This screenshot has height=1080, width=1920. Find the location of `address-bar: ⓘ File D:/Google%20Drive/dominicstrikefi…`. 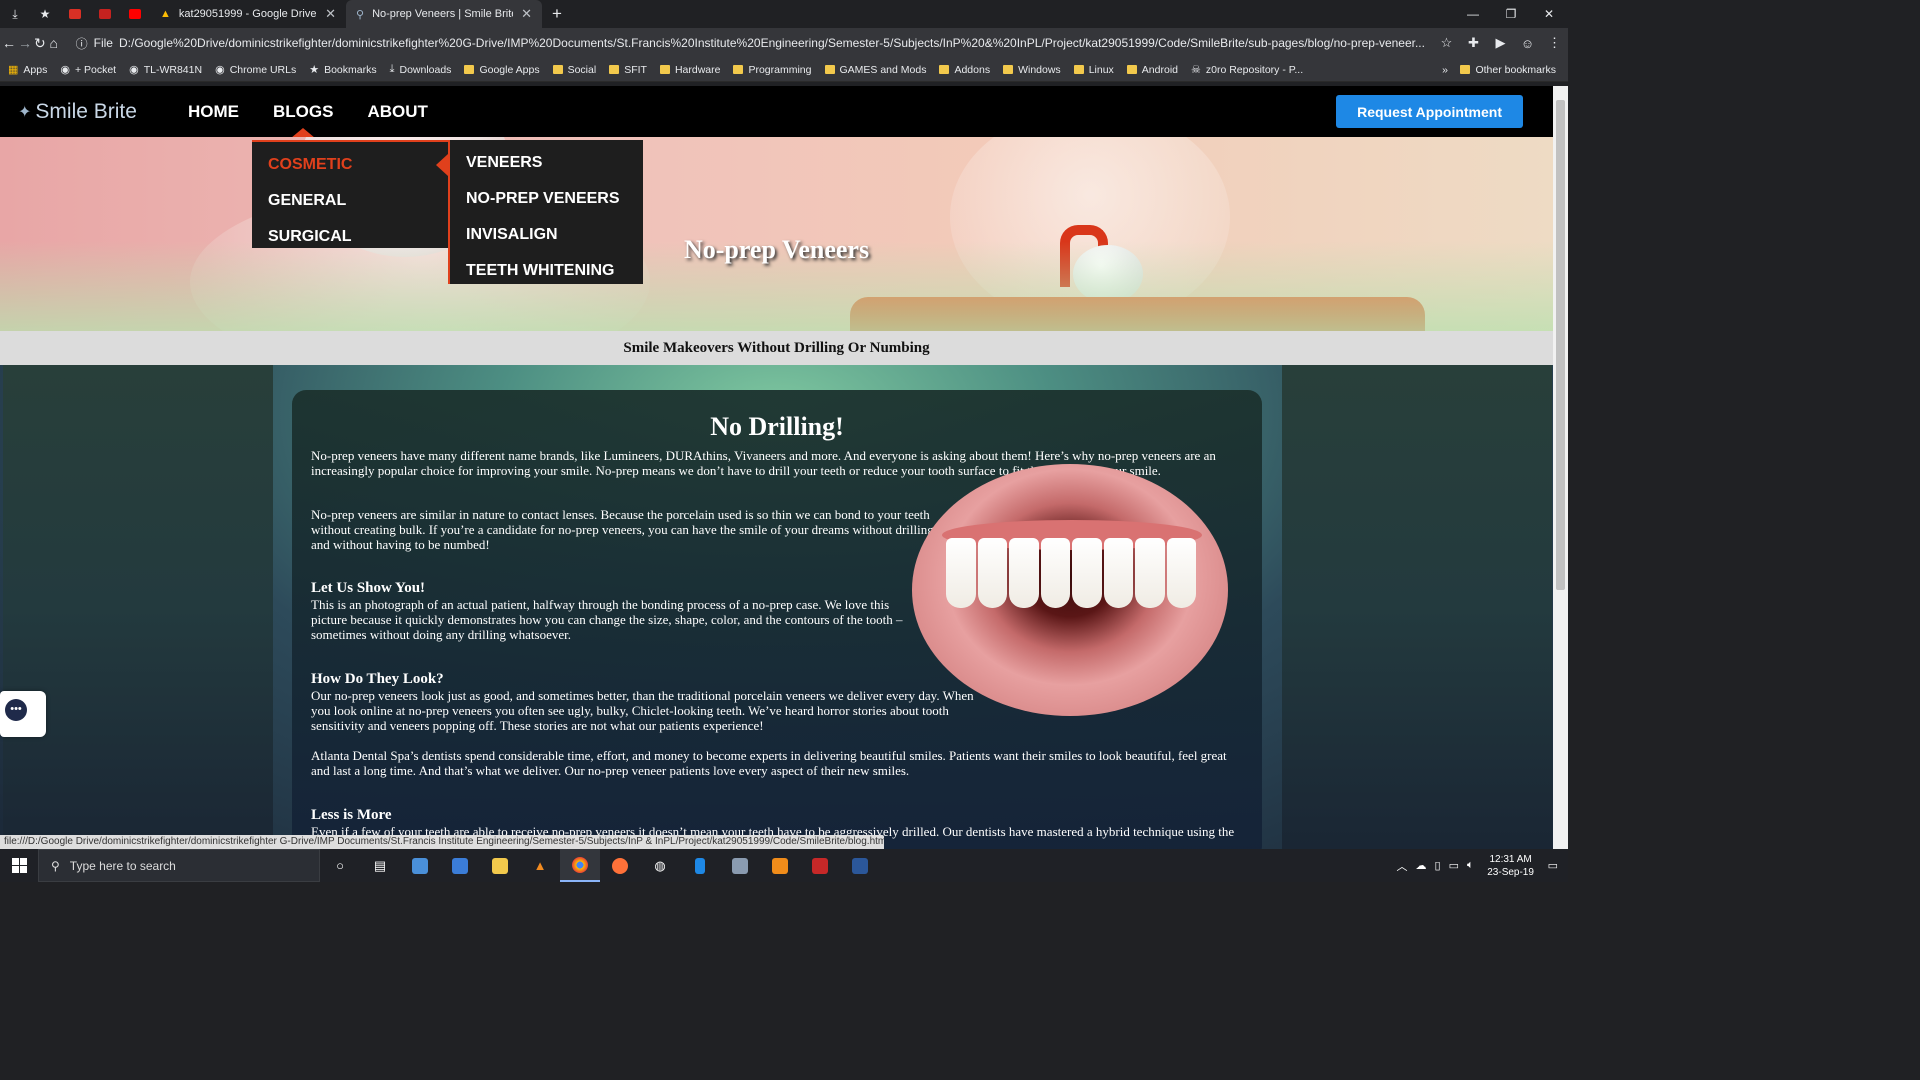

address-bar: ⓘ File D:/Google%20Drive/dominicstrikefi… is located at coordinates (750, 43).